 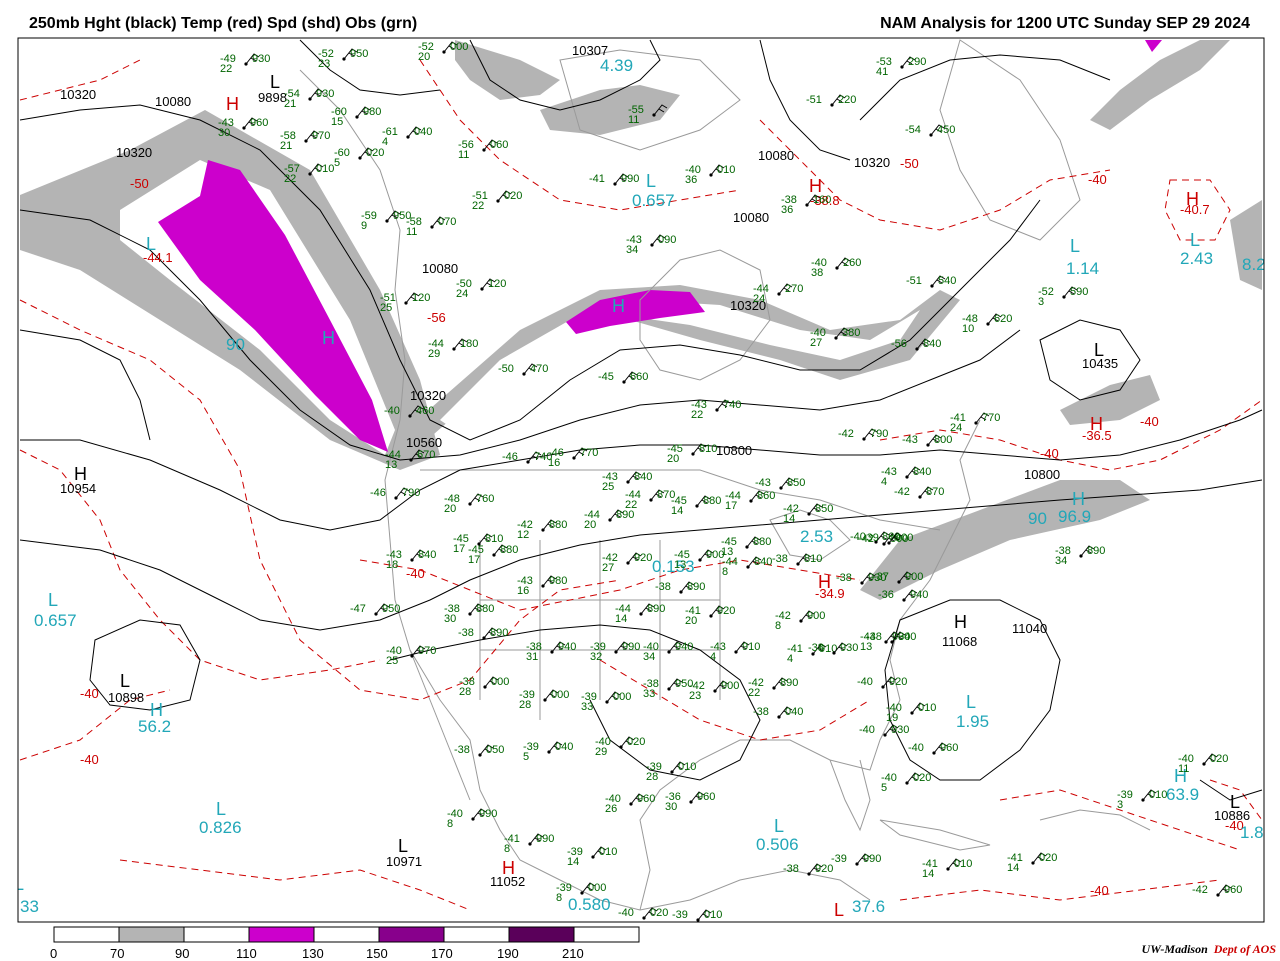 What do you see at coordinates (558, 581) in the screenshot?
I see `station-height: 980` at bounding box center [558, 581].